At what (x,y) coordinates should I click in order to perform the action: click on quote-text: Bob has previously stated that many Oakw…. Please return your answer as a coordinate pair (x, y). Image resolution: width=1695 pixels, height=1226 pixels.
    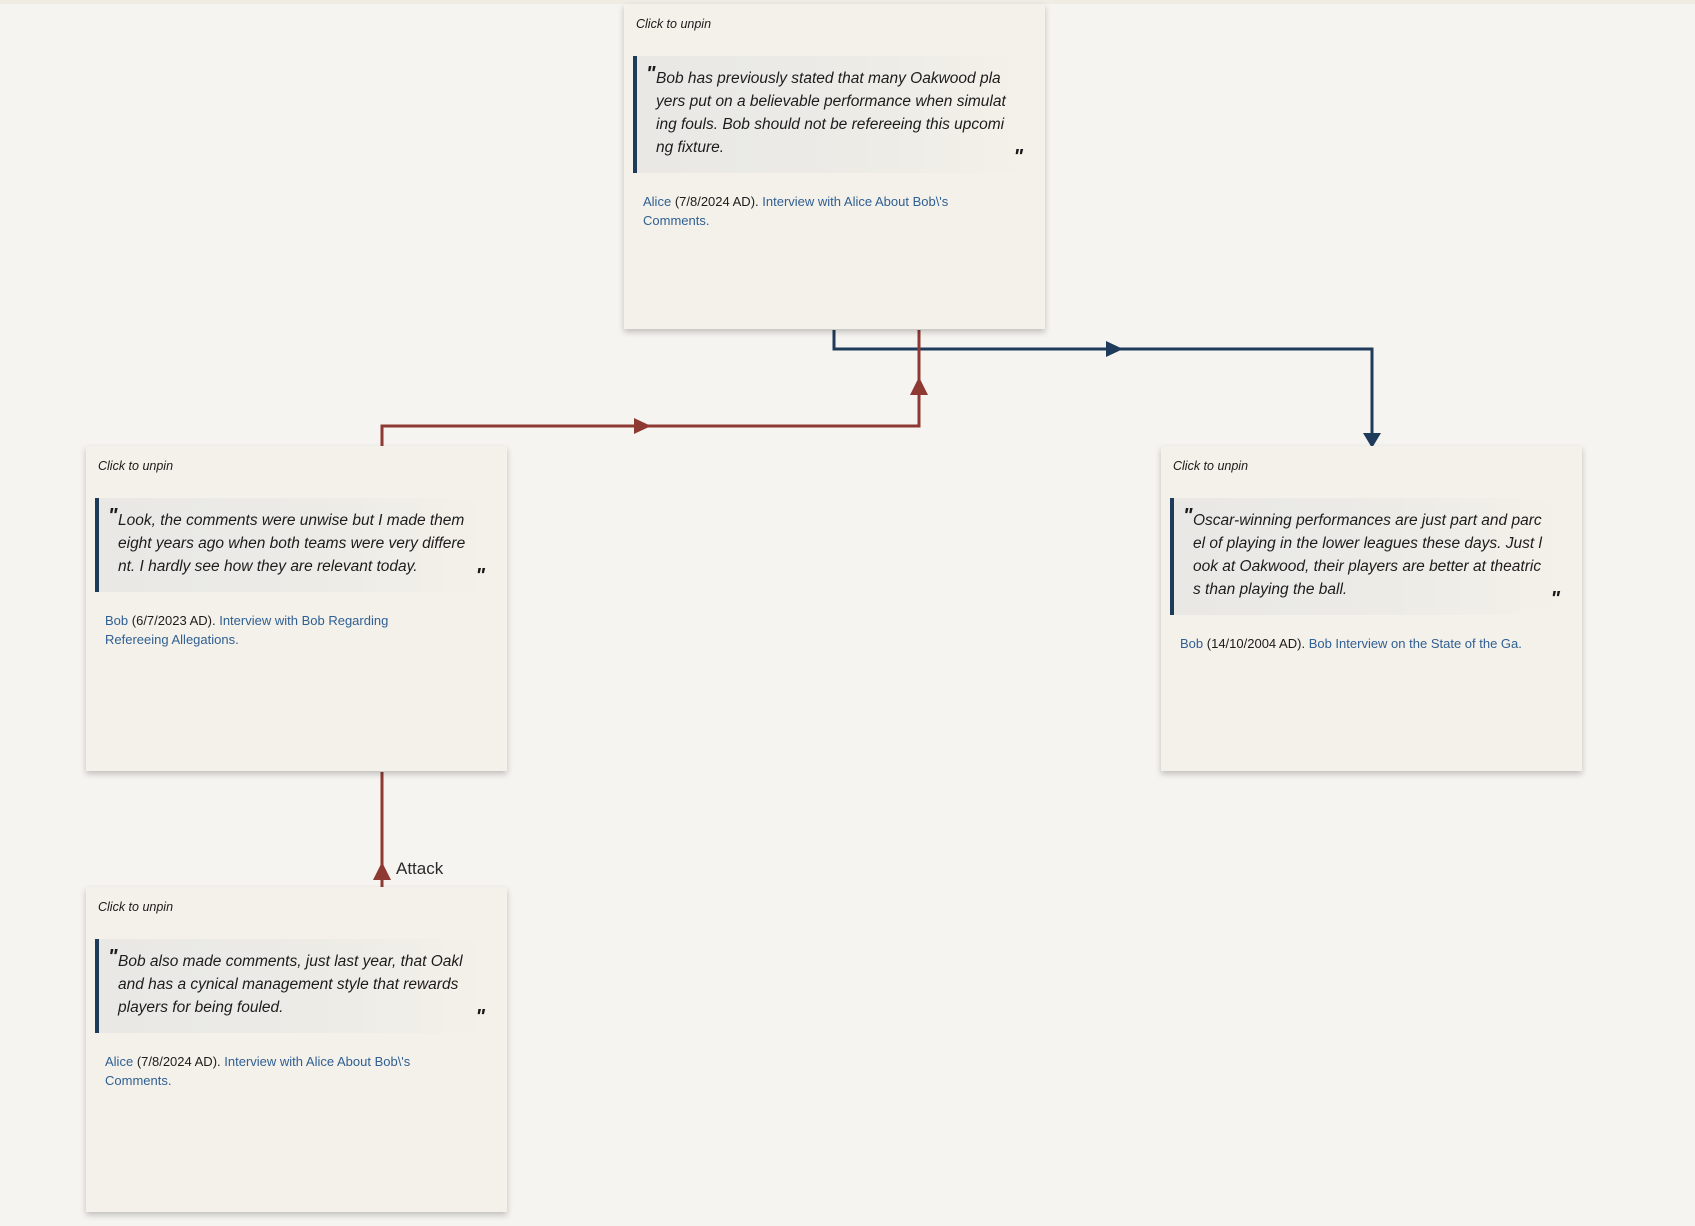
    Looking at the image, I should click on (831, 113).